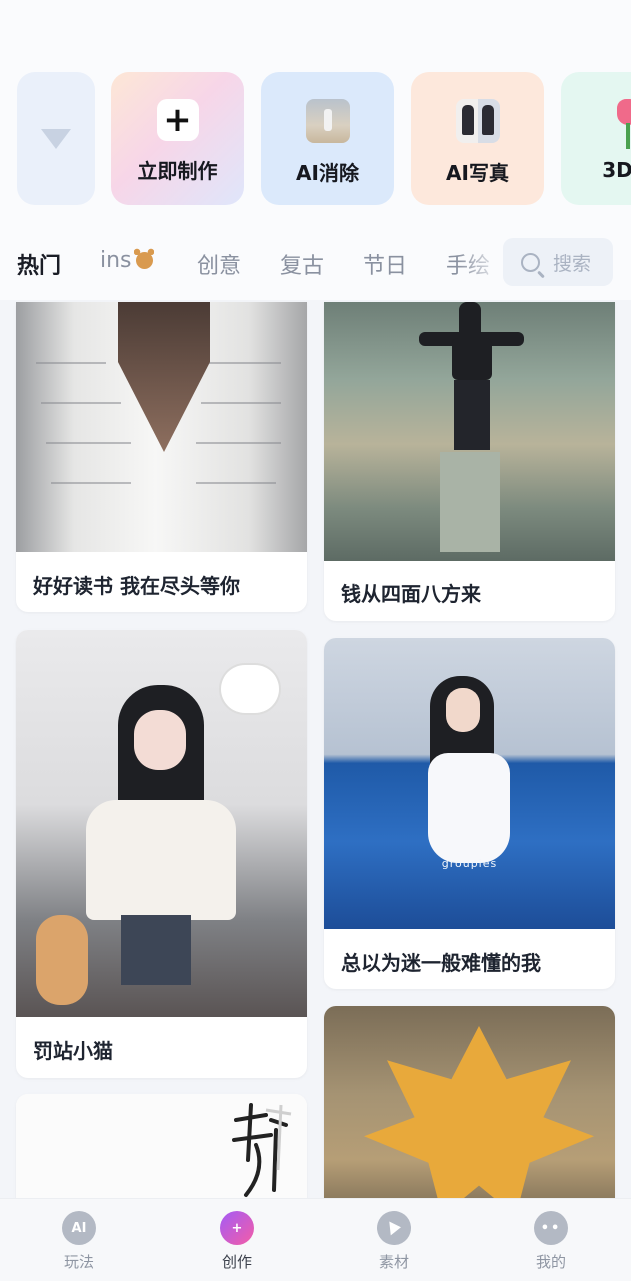  I want to click on chevron-down-icon, so click(56, 139).